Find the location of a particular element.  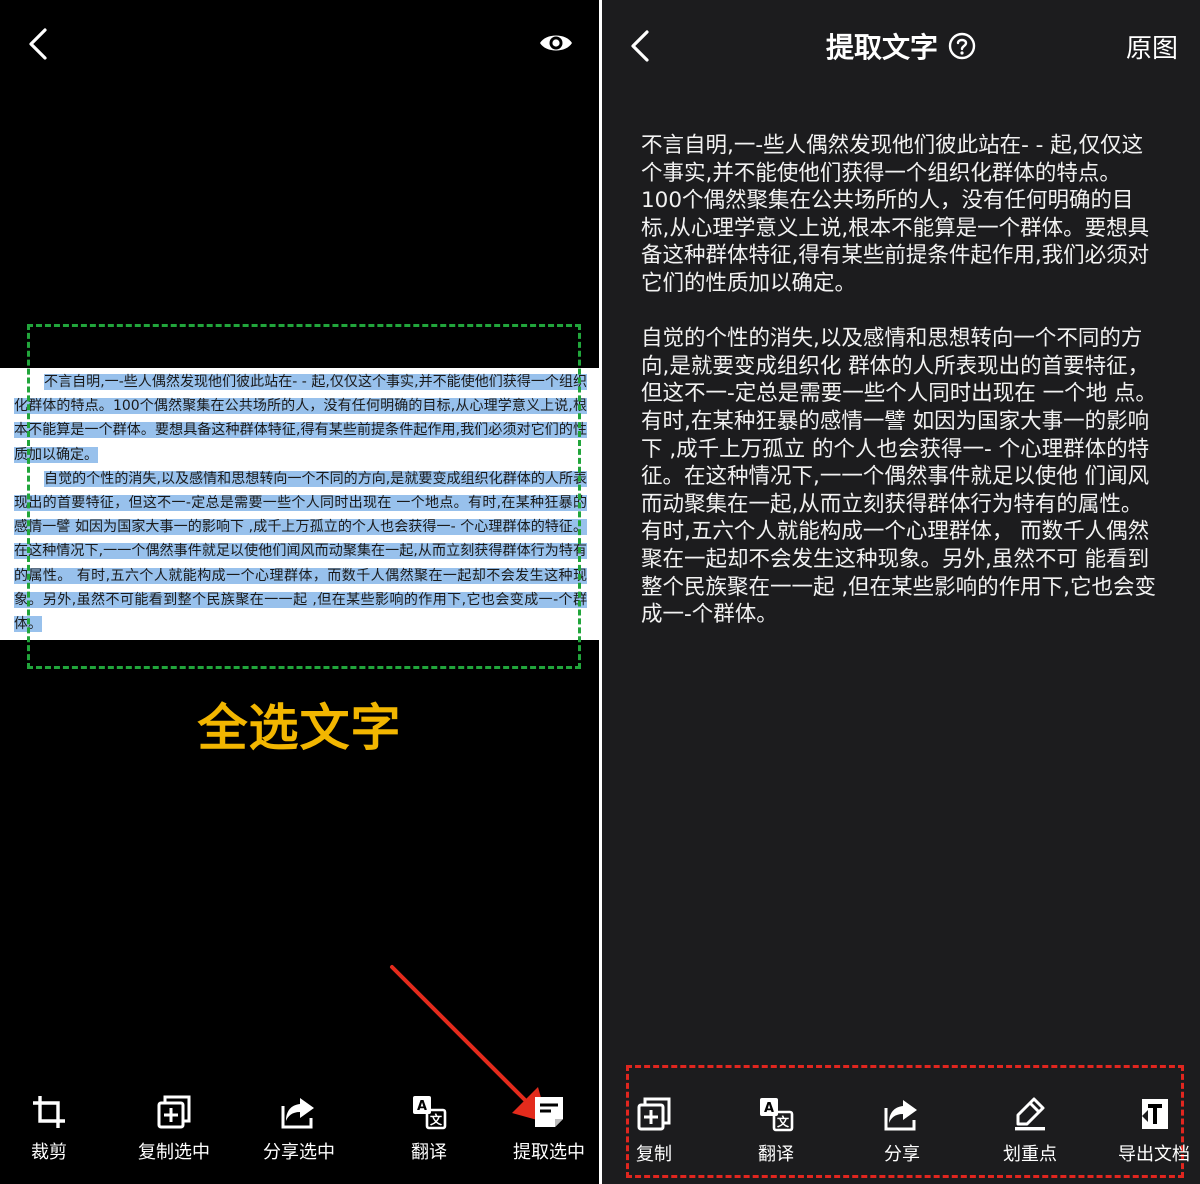

share-selected-label: 分享选中 is located at coordinates (299, 1152).